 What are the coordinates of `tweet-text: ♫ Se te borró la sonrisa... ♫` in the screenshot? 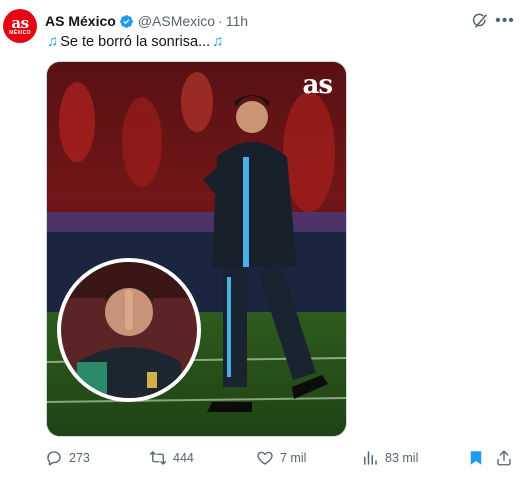 It's located at (135, 42).